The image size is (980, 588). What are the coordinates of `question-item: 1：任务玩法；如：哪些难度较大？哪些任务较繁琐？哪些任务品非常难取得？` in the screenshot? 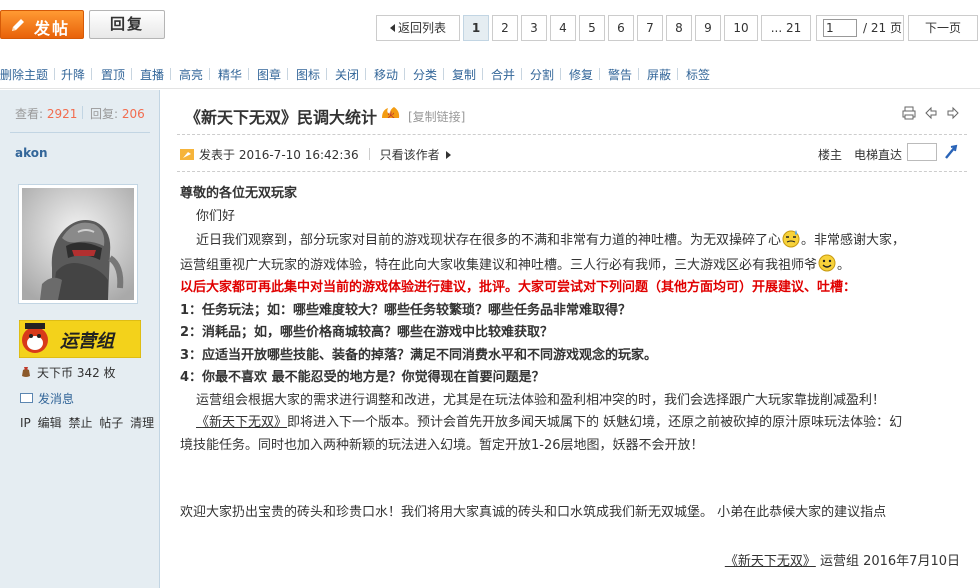 It's located at (406, 310).